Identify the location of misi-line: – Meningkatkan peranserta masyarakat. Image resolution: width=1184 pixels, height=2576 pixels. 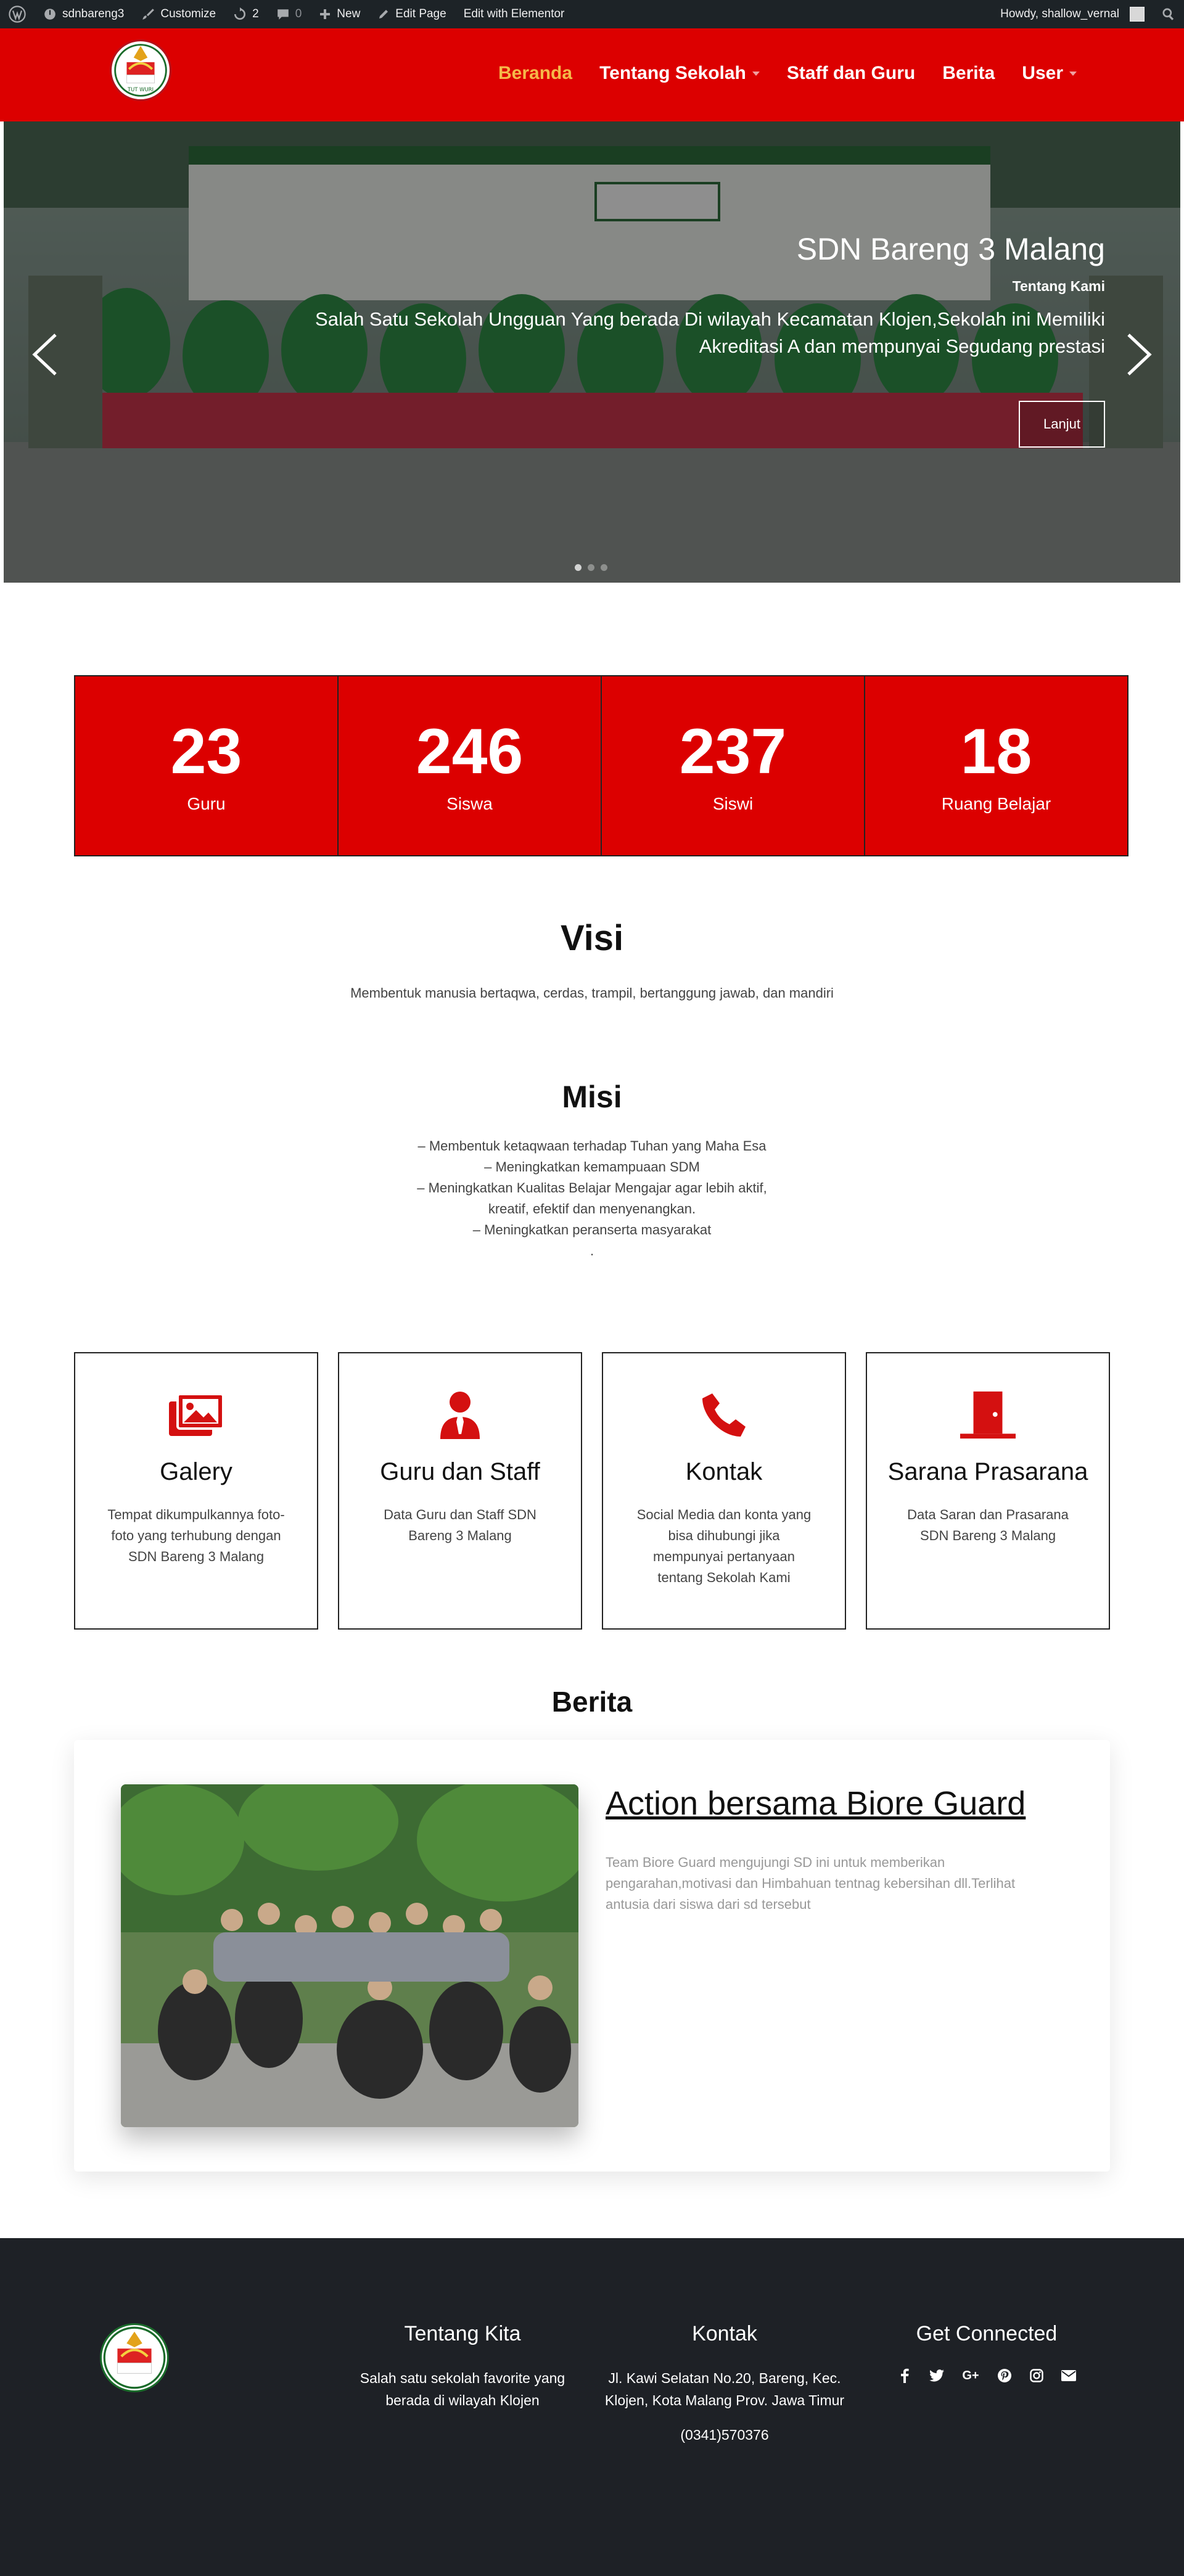
(592, 1229).